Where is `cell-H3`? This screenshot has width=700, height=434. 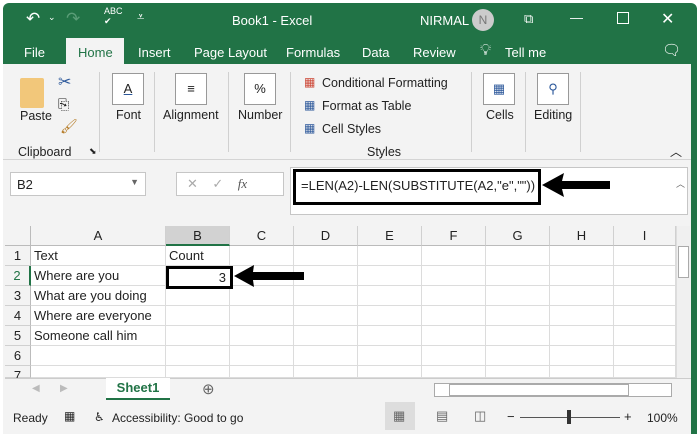 cell-H3 is located at coordinates (582, 296).